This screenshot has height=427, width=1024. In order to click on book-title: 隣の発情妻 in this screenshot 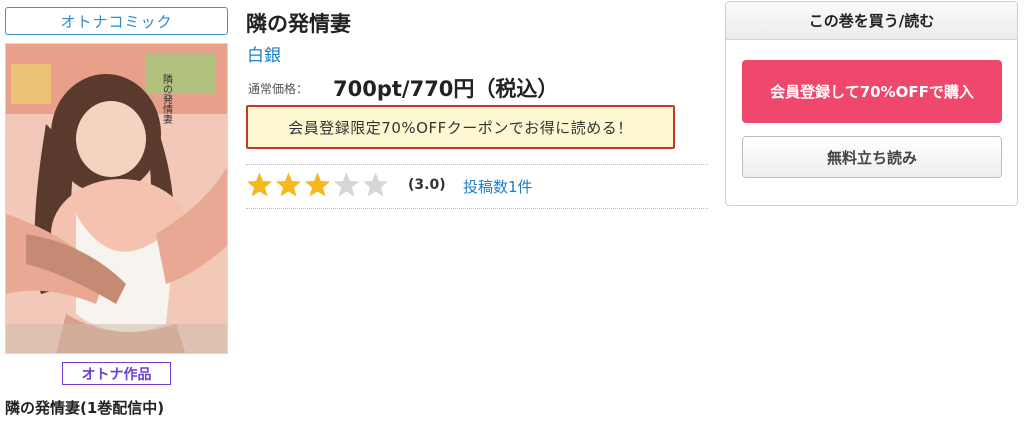, I will do `click(298, 24)`.